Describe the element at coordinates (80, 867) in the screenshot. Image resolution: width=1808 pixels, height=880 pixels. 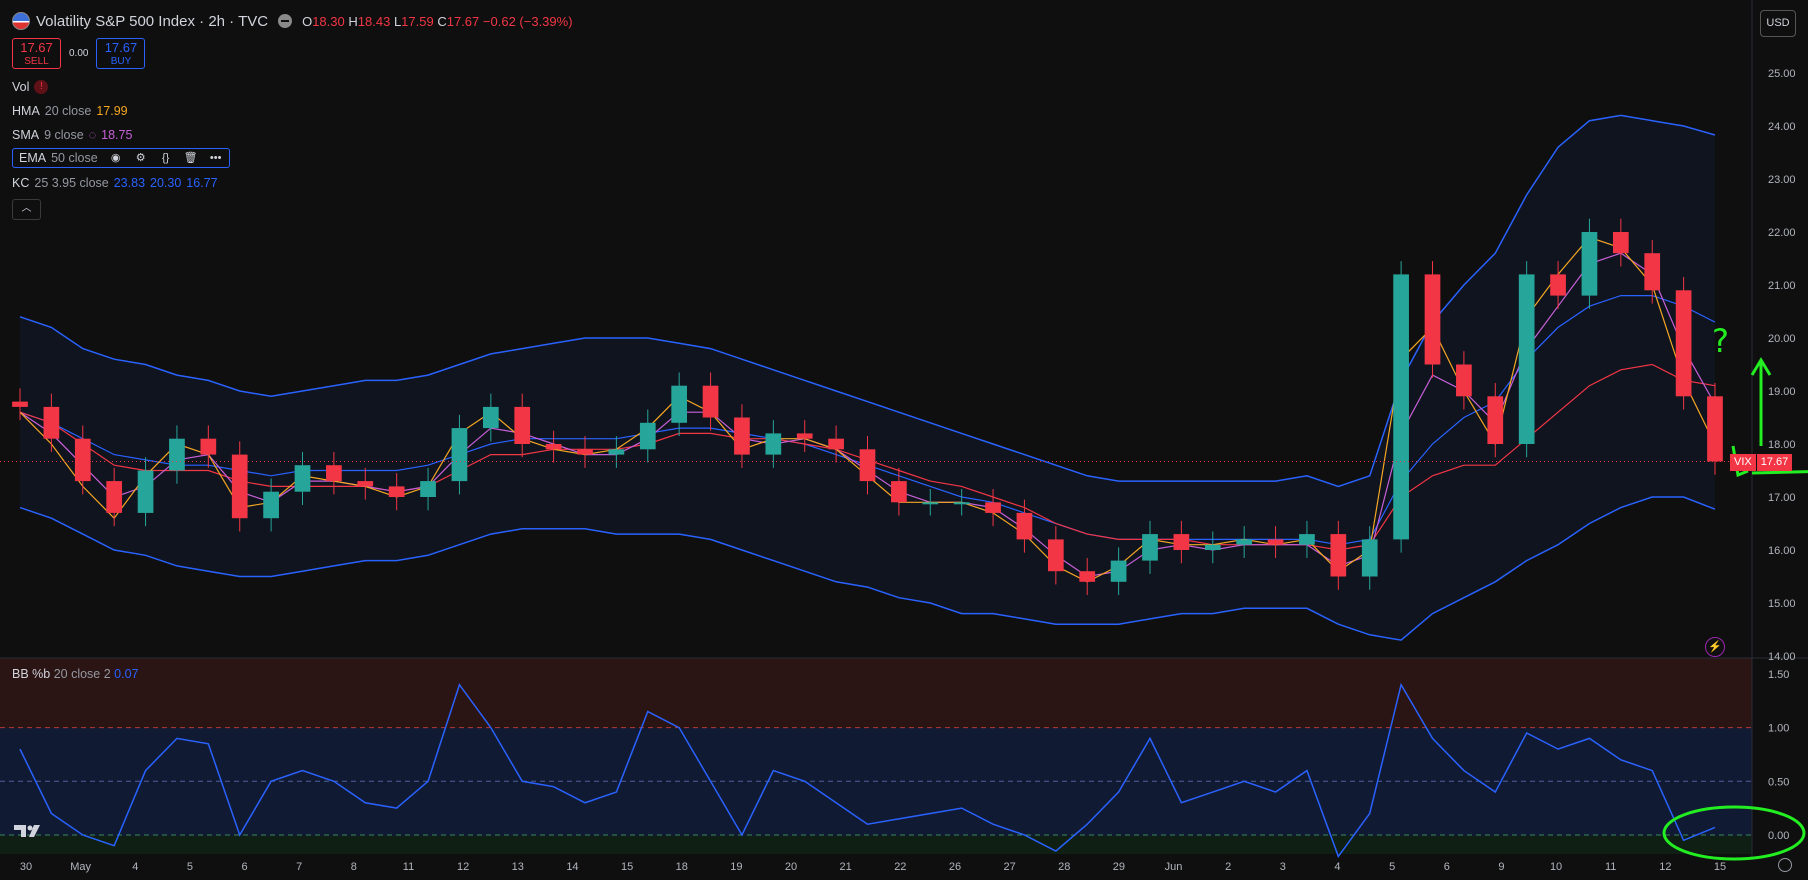
I see `x-tick-label: May` at that location.